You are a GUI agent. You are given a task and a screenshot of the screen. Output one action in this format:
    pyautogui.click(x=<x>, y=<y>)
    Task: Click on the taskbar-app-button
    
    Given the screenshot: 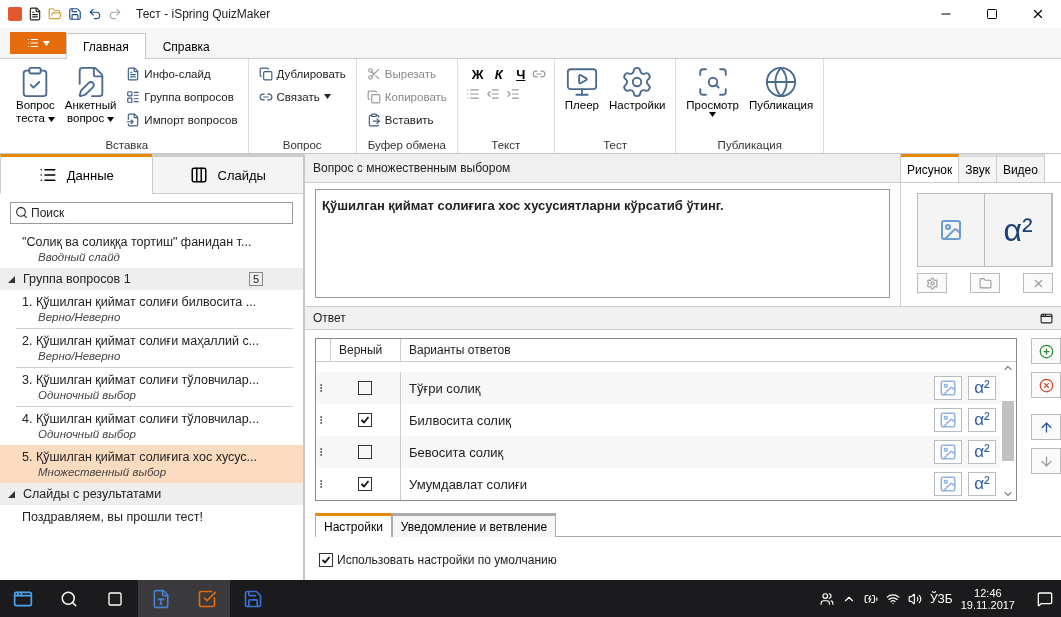 What is the action you would take?
    pyautogui.click(x=207, y=598)
    